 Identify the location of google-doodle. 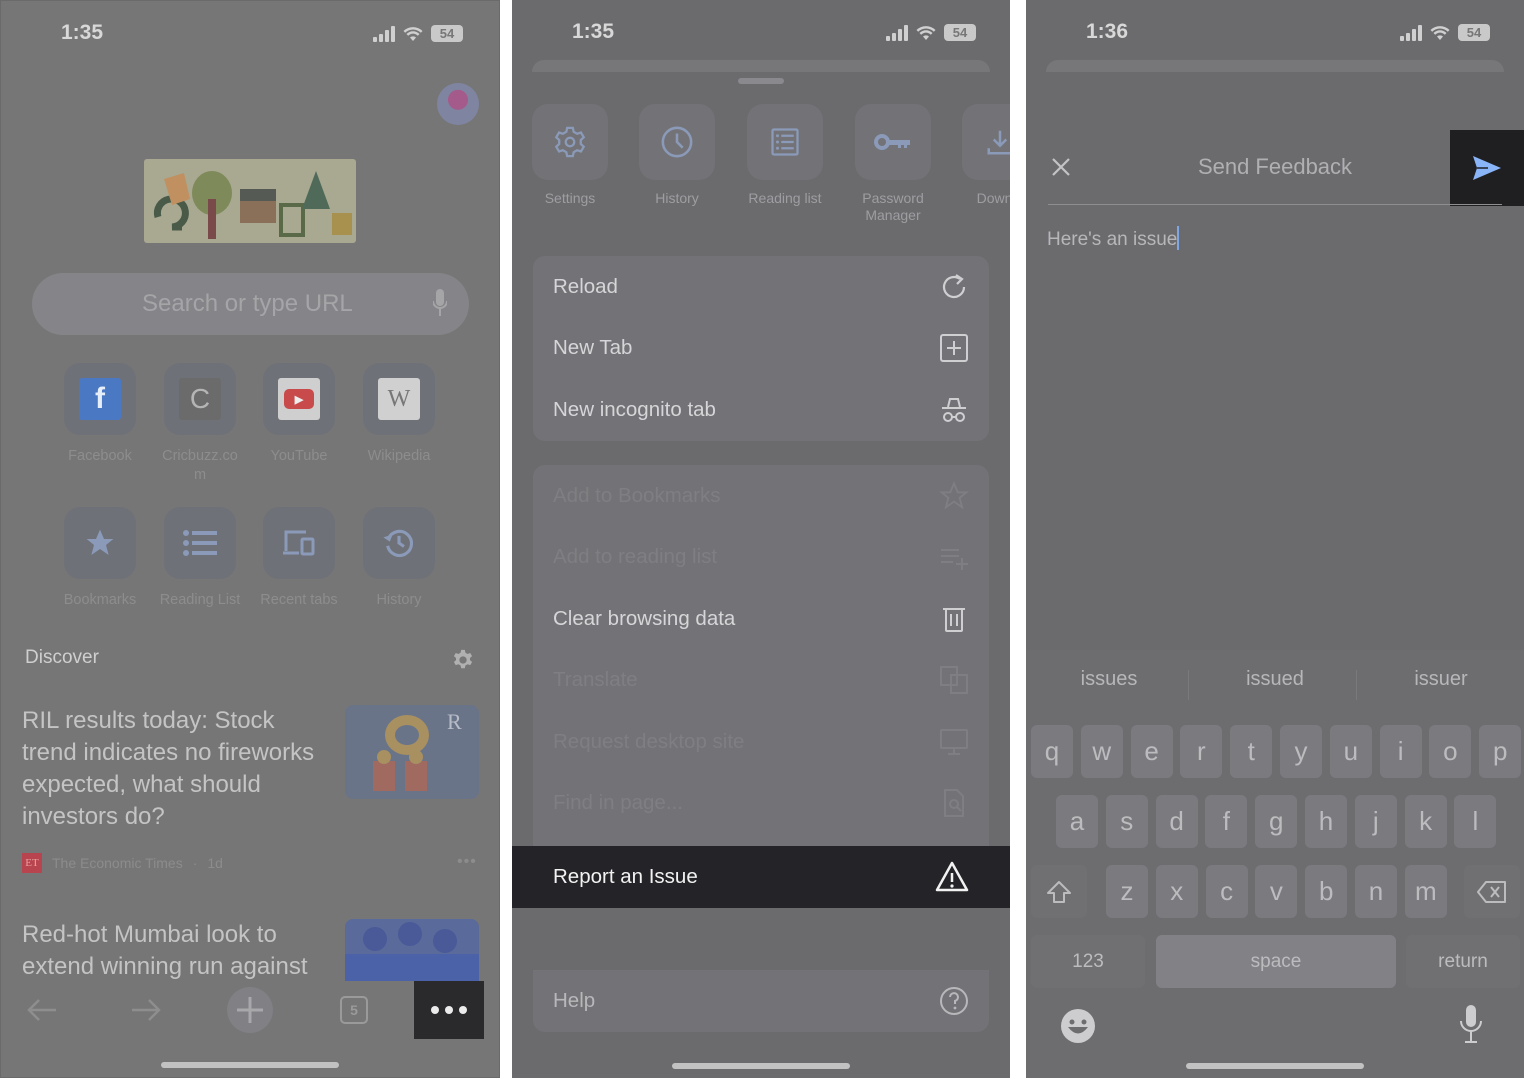
(250, 201).